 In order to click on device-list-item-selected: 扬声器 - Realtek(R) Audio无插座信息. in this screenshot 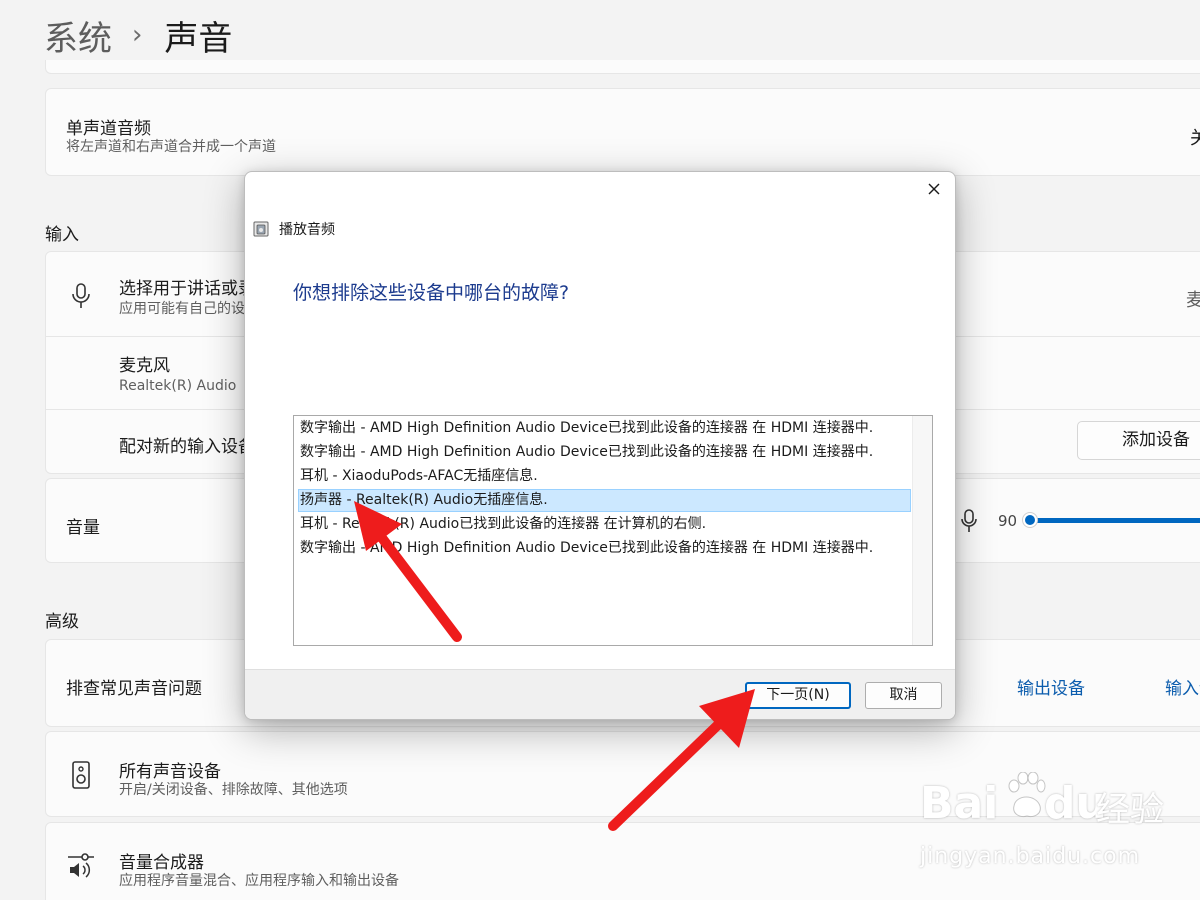, I will do `click(604, 500)`.